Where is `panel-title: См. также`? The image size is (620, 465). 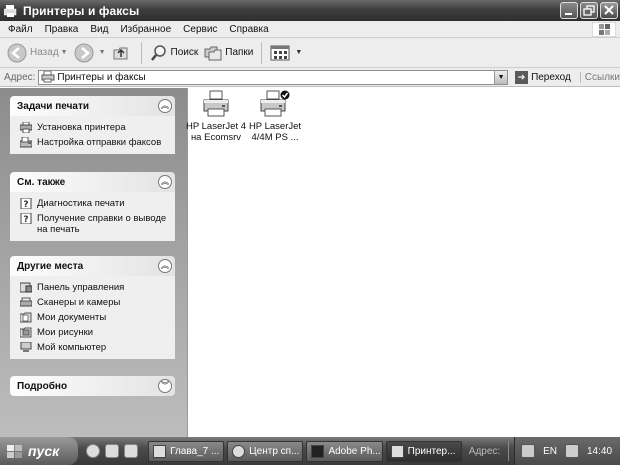
panel-title: См. также is located at coordinates (41, 182).